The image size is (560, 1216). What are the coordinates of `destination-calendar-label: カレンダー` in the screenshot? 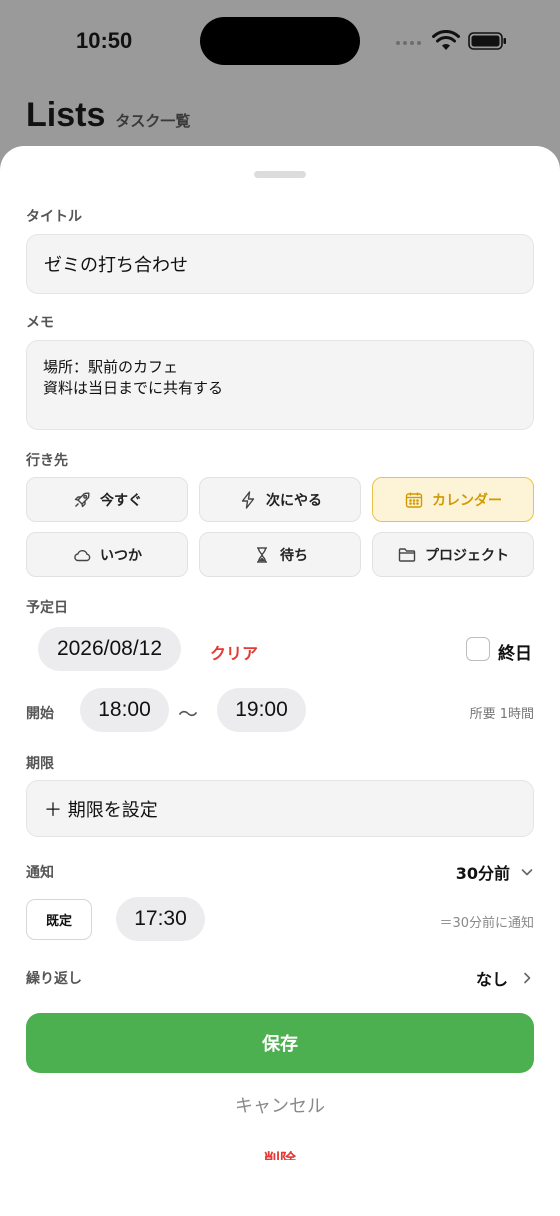 It's located at (467, 500).